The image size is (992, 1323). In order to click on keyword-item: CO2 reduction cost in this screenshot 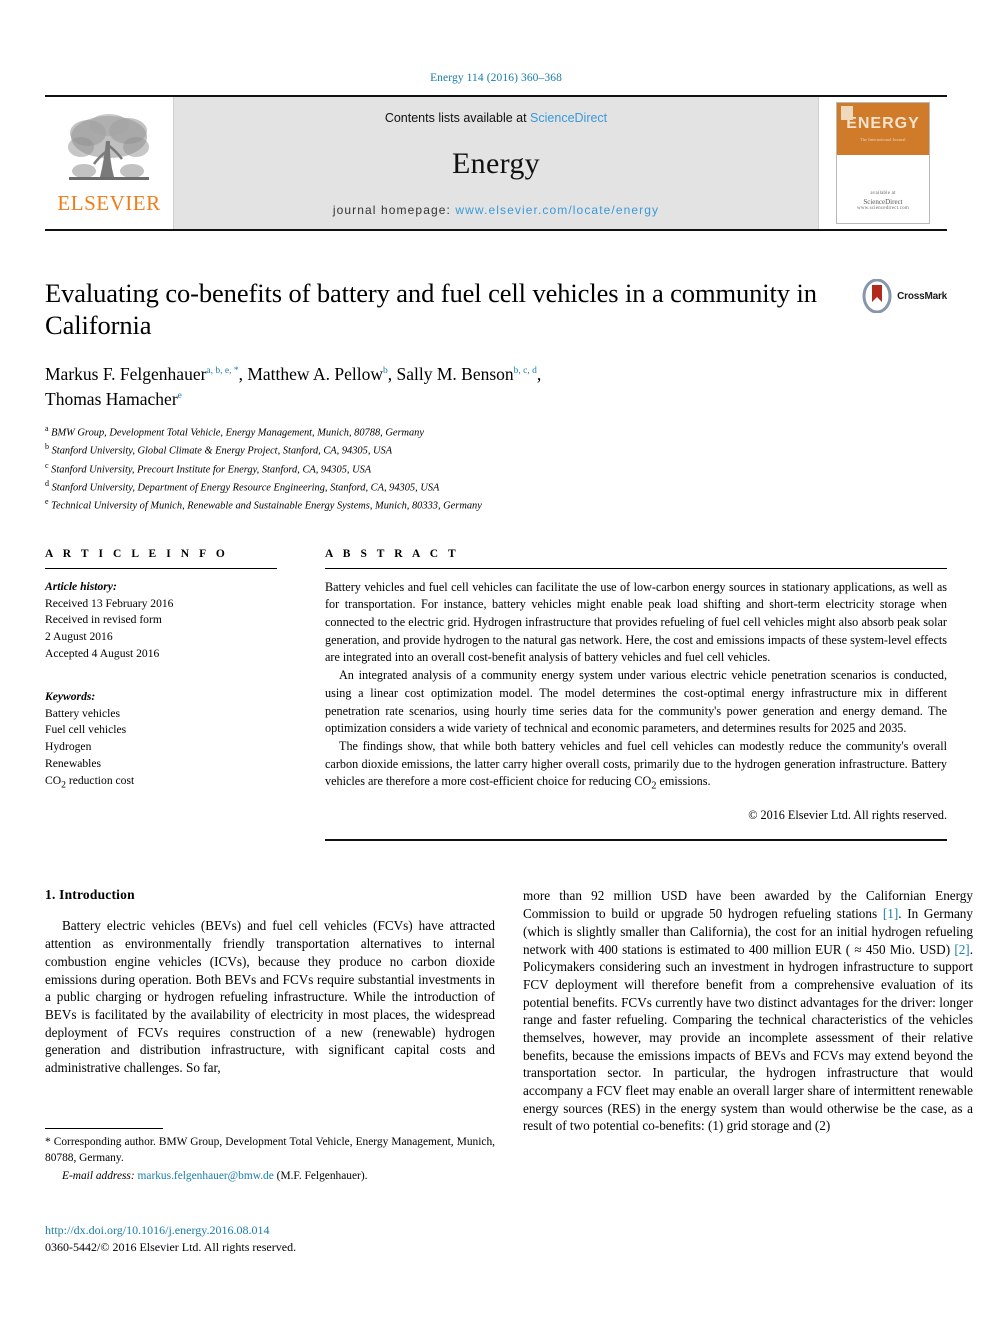, I will do `click(90, 782)`.